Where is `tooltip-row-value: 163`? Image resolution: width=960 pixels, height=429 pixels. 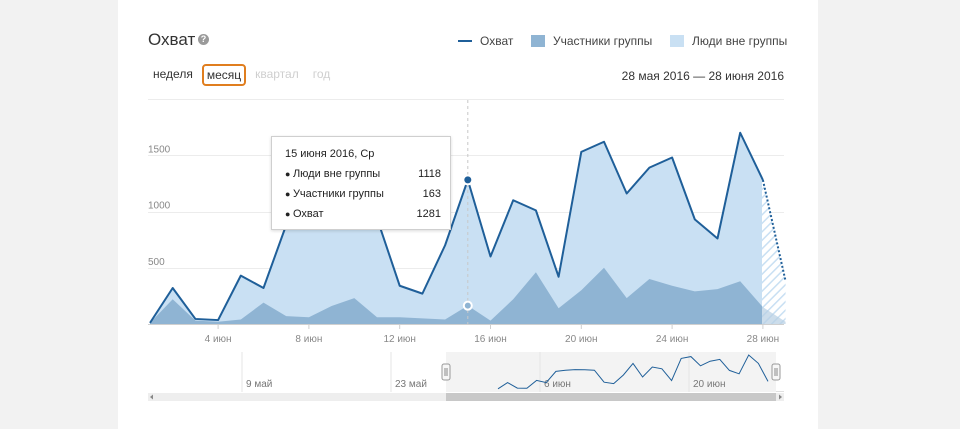 tooltip-row-value: 163 is located at coordinates (431, 194).